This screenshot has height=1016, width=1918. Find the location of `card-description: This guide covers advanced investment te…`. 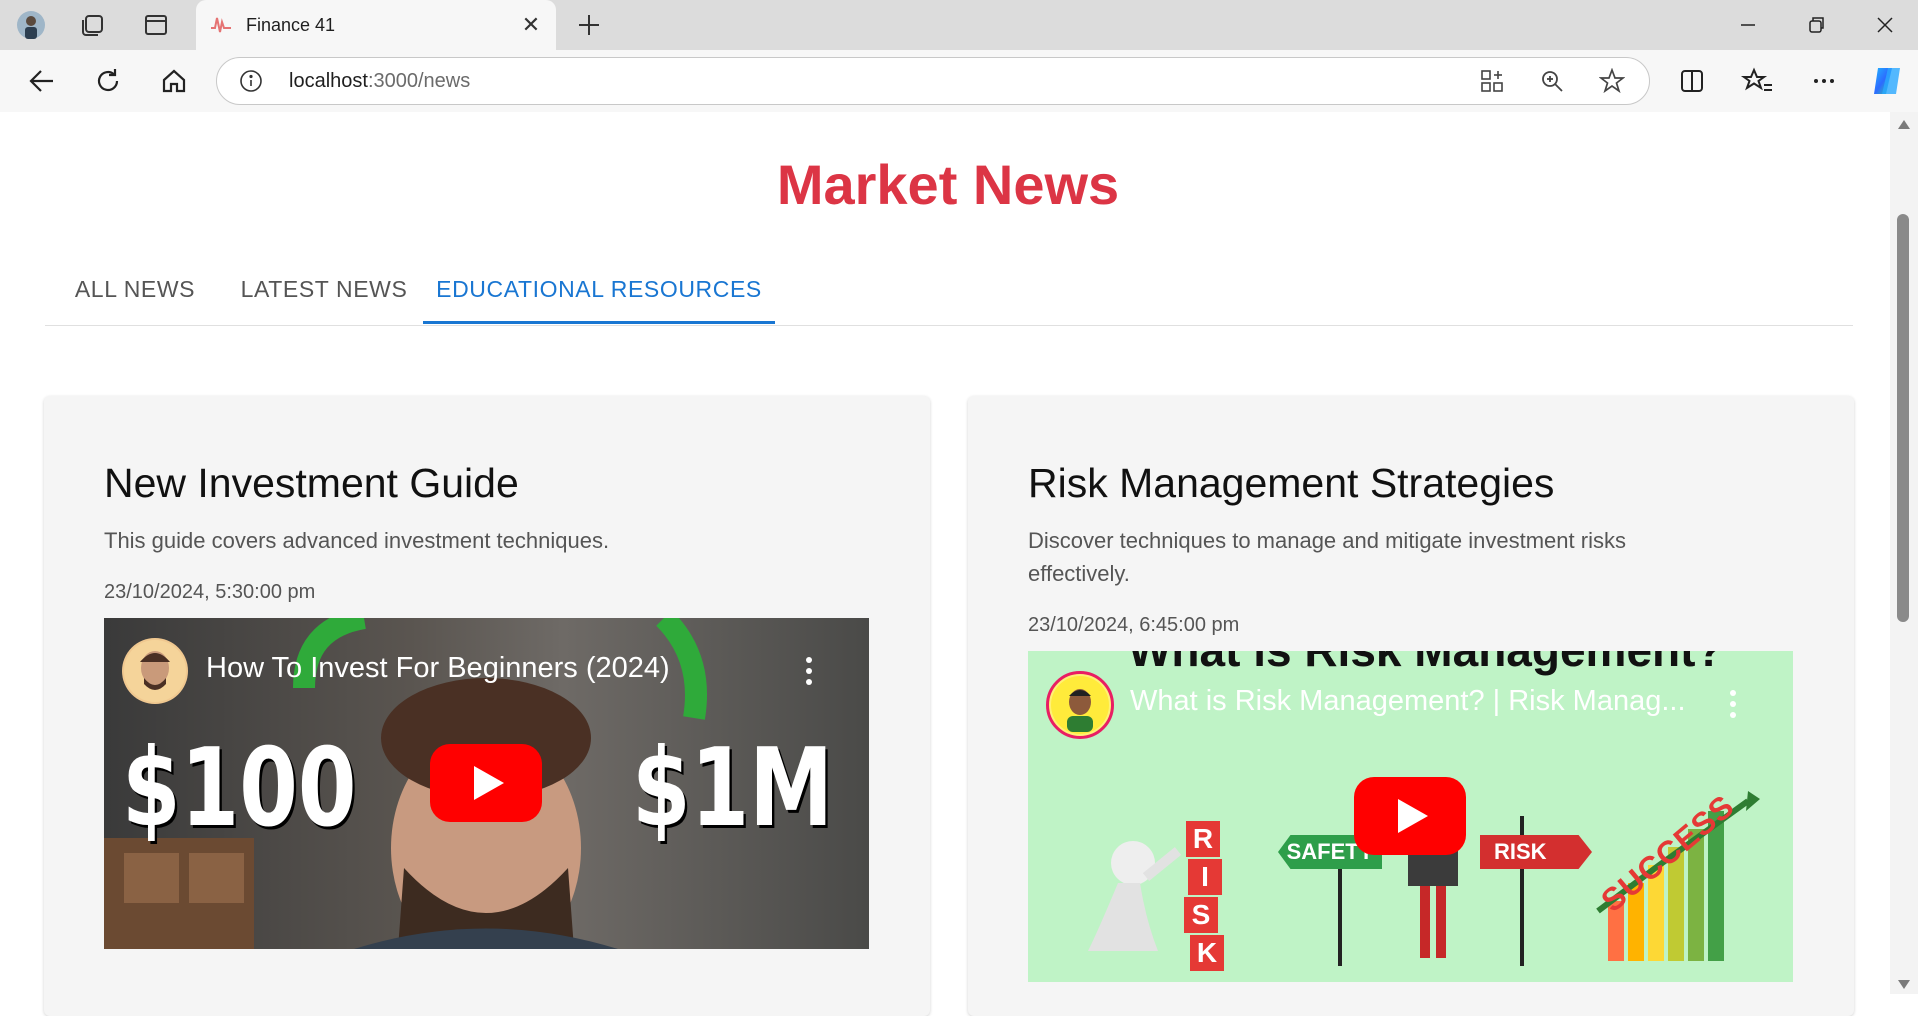

card-description: This guide covers advanced investment te… is located at coordinates (357, 540).